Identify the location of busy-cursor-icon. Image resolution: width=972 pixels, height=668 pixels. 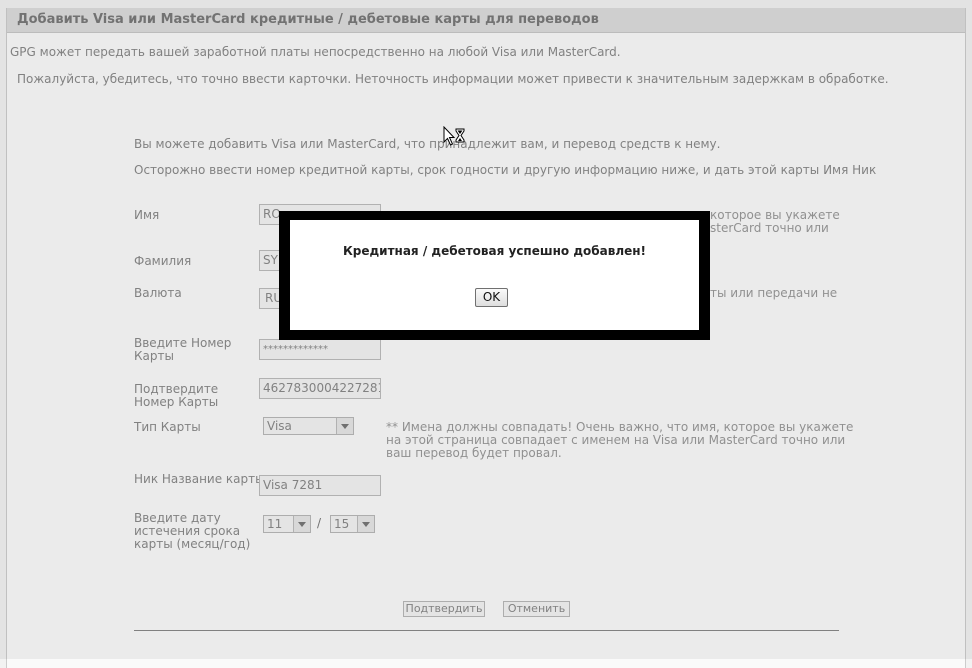
(454, 136).